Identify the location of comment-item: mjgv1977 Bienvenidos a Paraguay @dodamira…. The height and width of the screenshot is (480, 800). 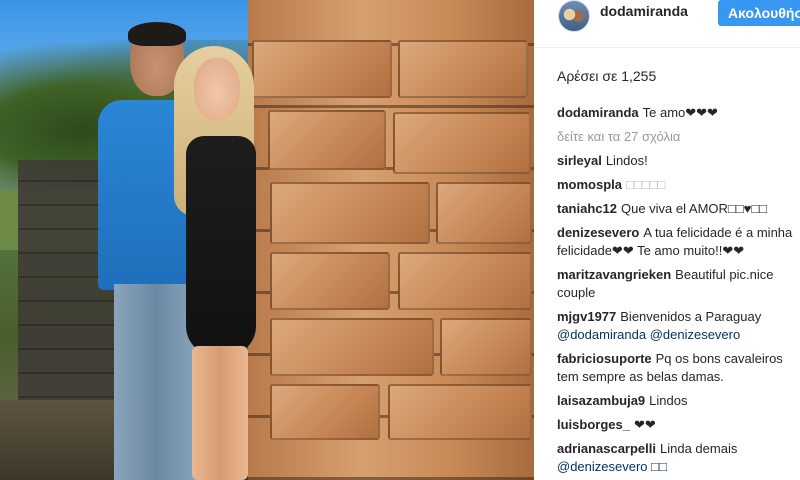
(678, 326).